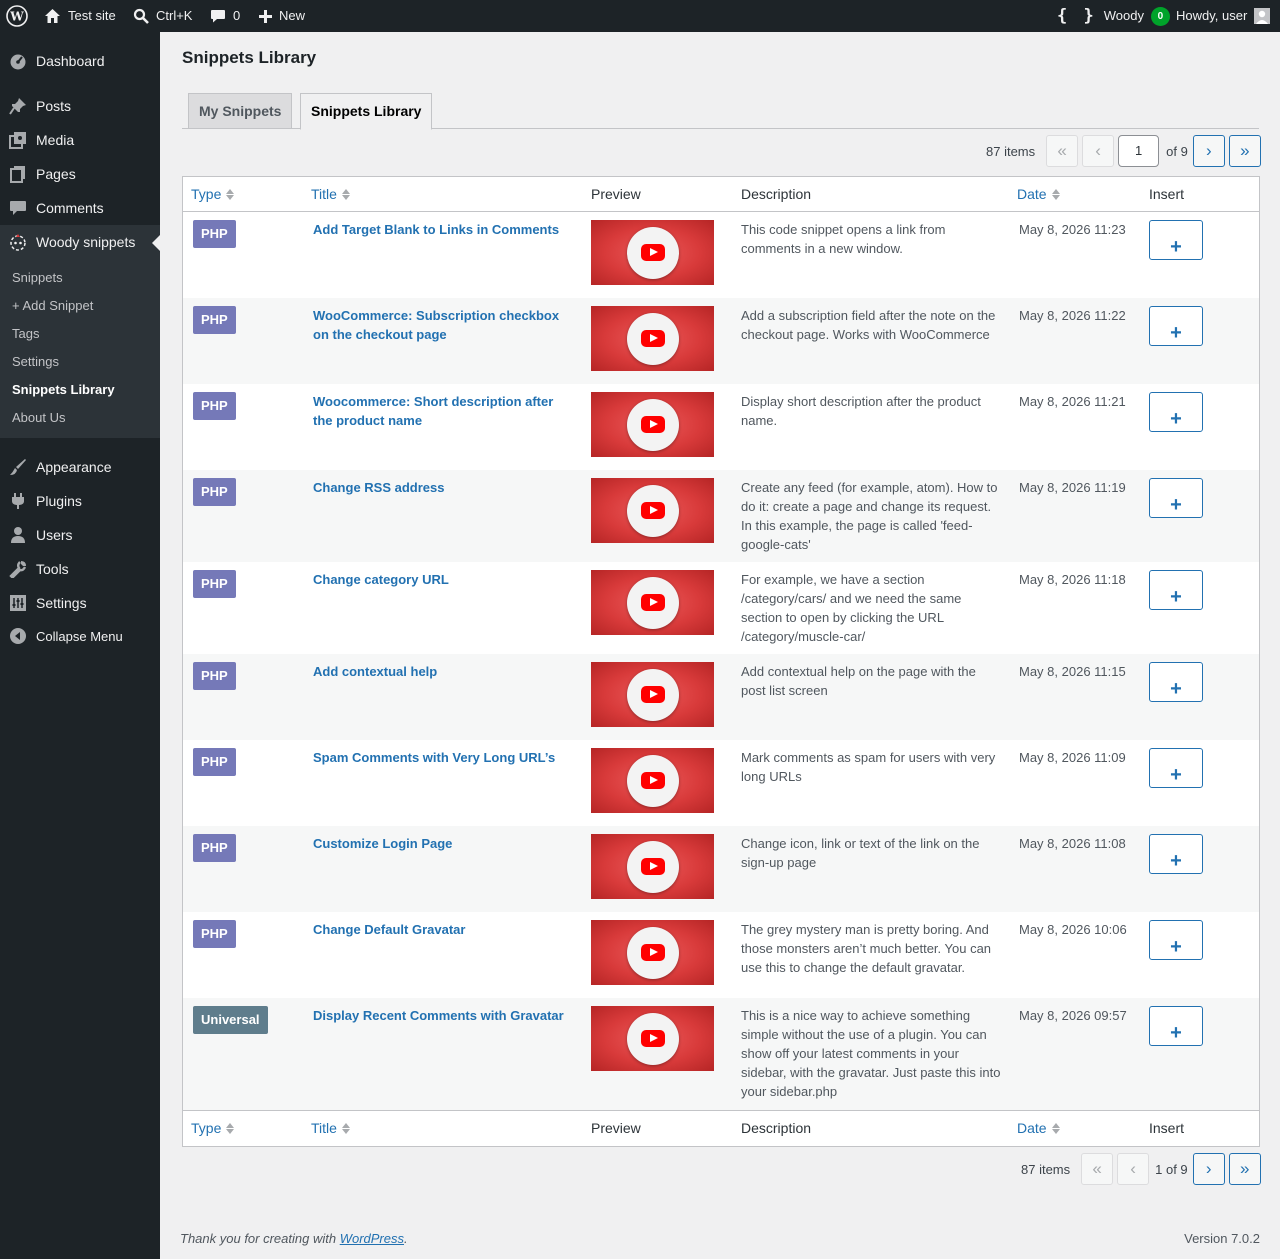  I want to click on current-page-input: 1, so click(1139, 151).